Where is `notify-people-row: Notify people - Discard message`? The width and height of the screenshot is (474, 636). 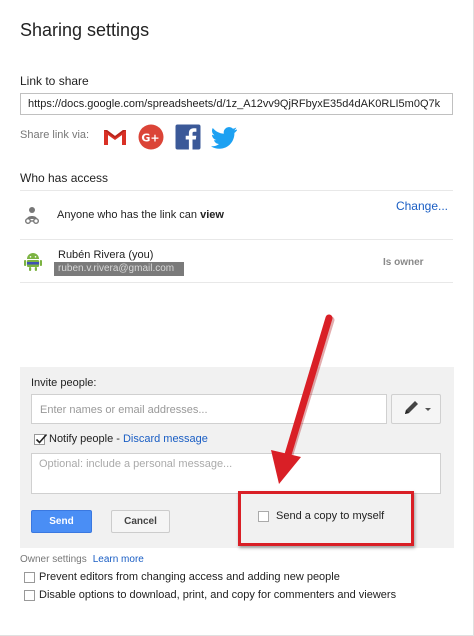
notify-people-row: Notify people - Discard message is located at coordinates (121, 439).